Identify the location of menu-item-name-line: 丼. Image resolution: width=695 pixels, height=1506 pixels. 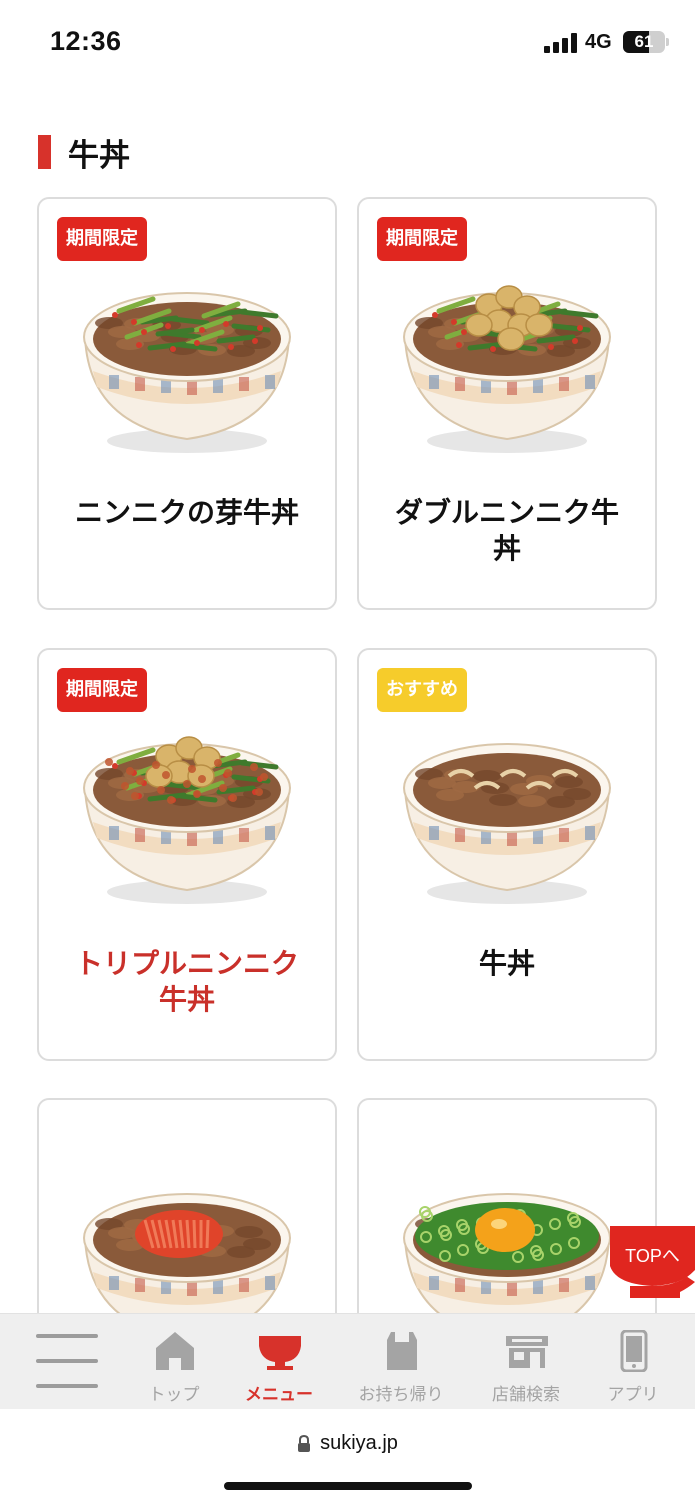
(506, 548).